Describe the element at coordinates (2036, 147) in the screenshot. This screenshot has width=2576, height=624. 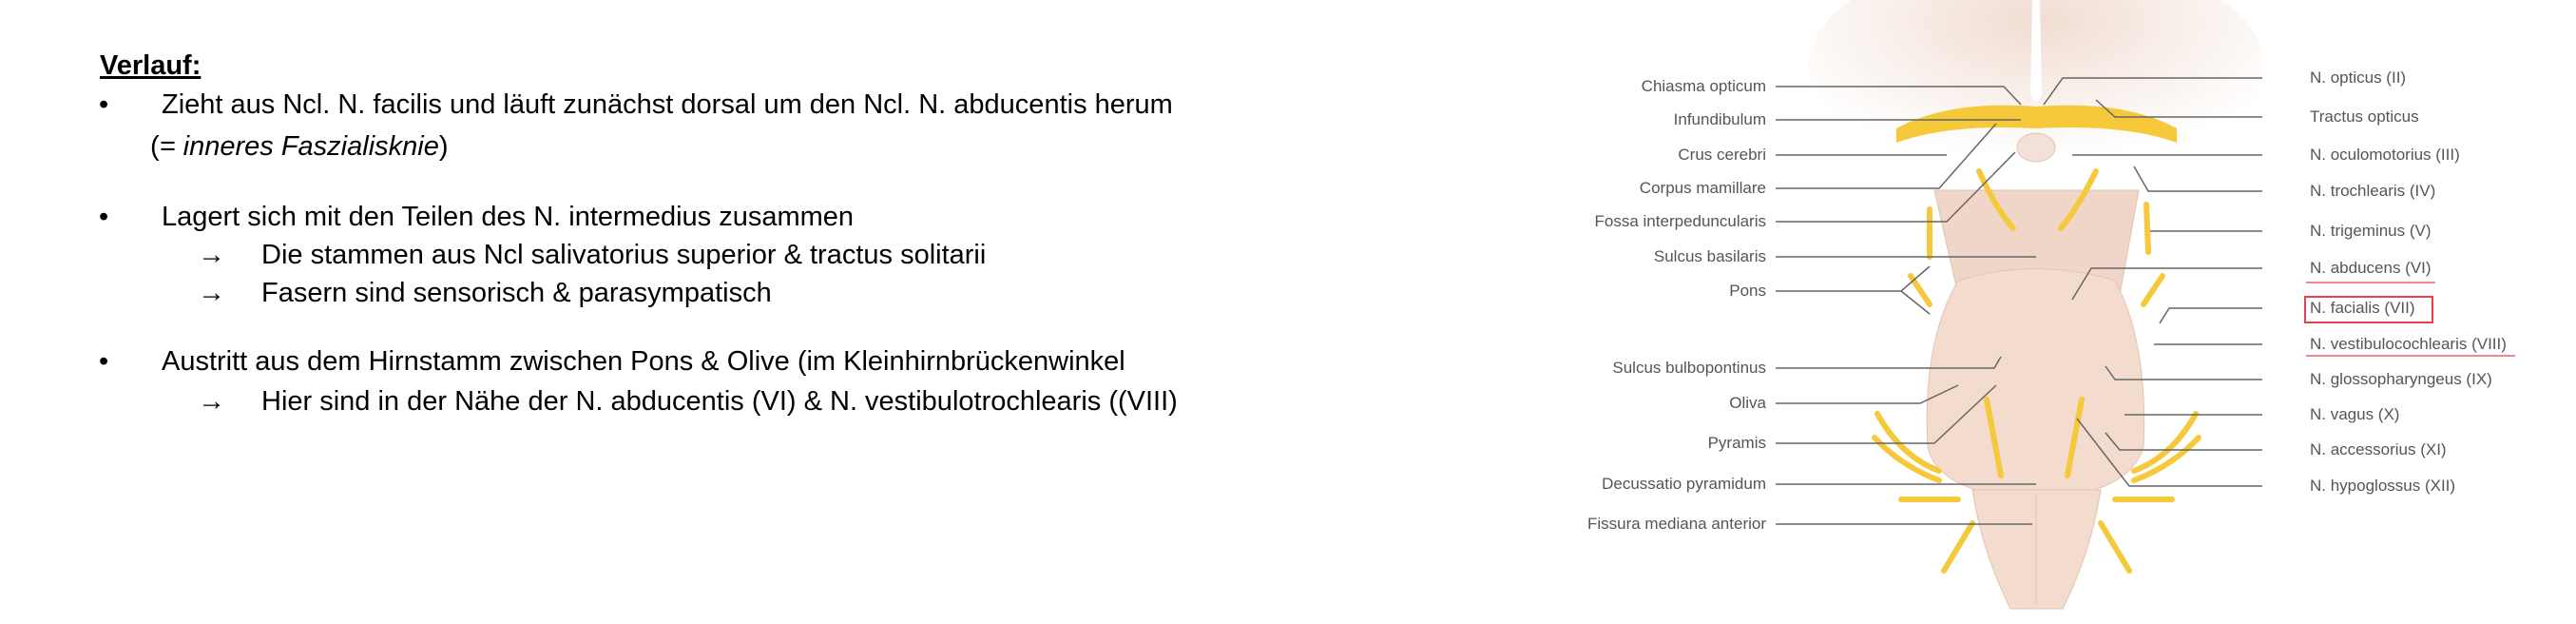
I see `infundibulum` at that location.